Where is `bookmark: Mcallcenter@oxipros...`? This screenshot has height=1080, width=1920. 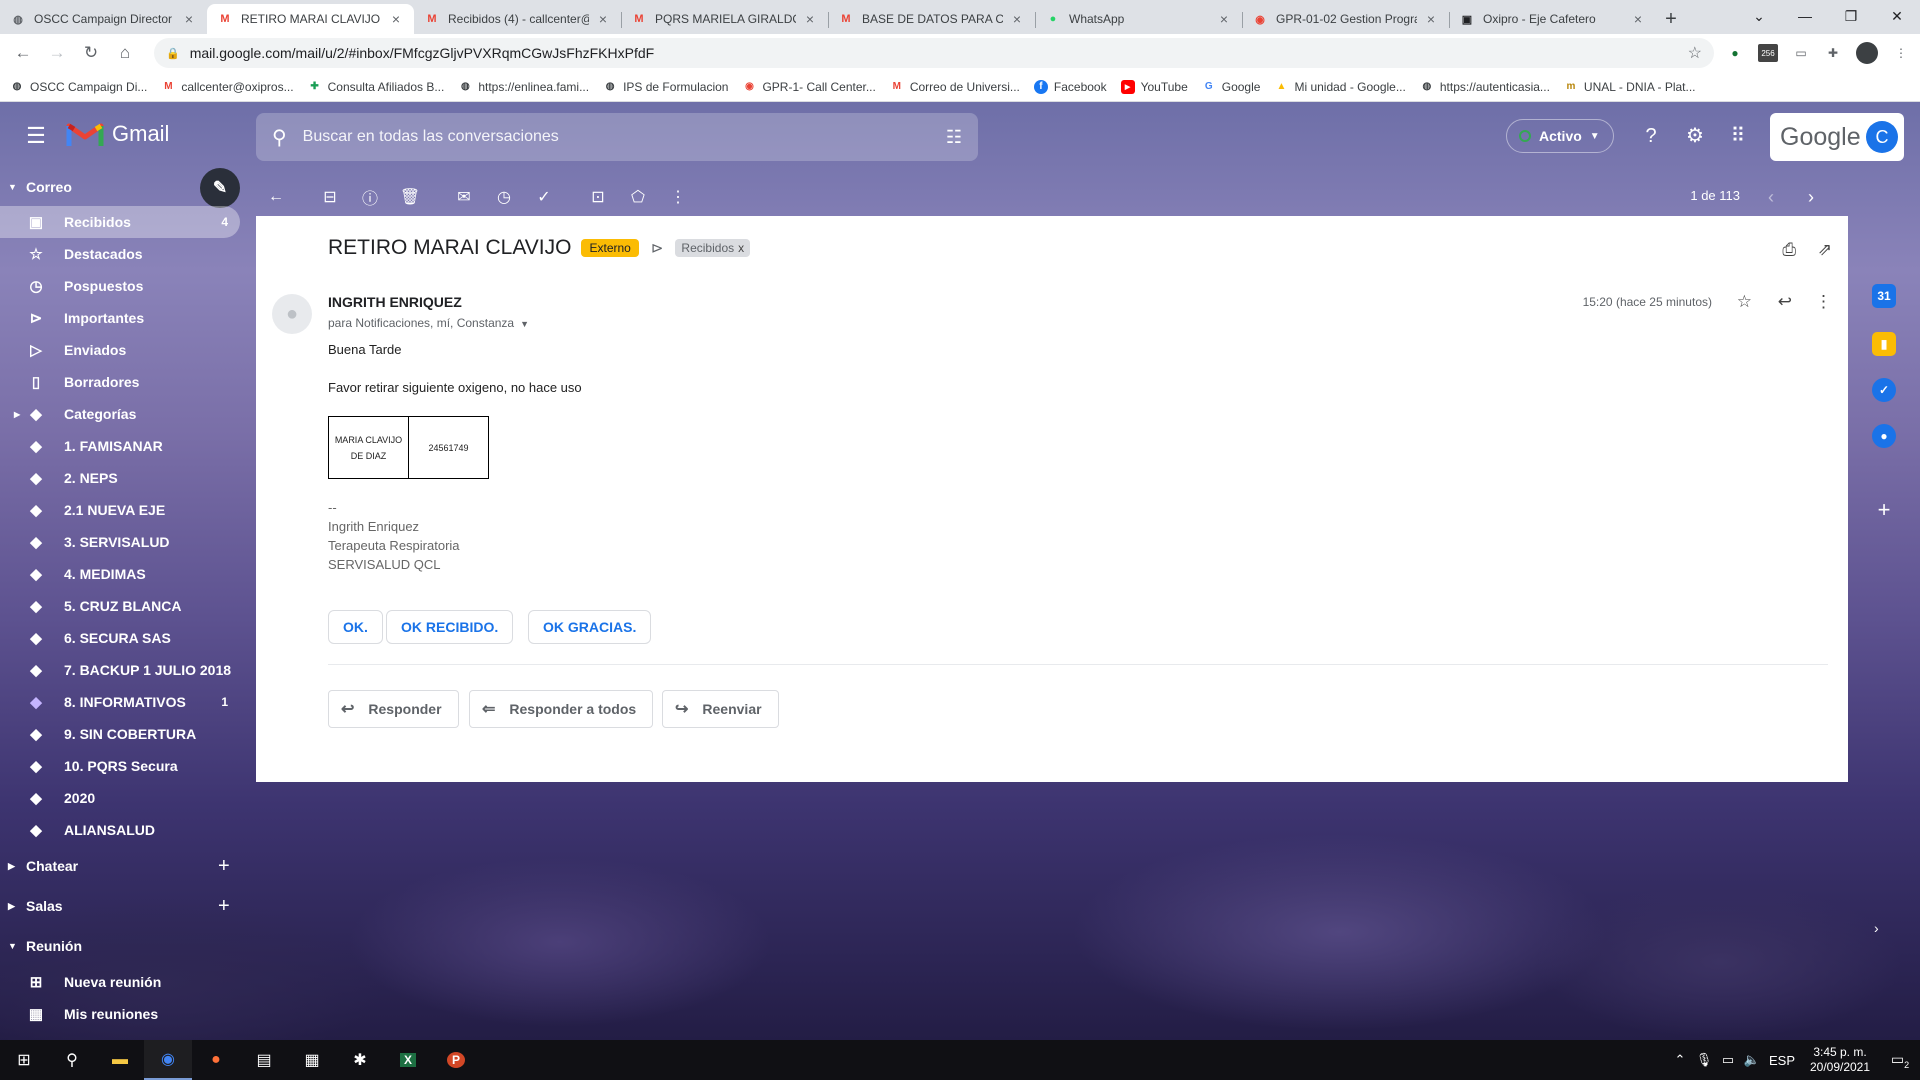 bookmark: Mcallcenter@oxipros... is located at coordinates (227, 87).